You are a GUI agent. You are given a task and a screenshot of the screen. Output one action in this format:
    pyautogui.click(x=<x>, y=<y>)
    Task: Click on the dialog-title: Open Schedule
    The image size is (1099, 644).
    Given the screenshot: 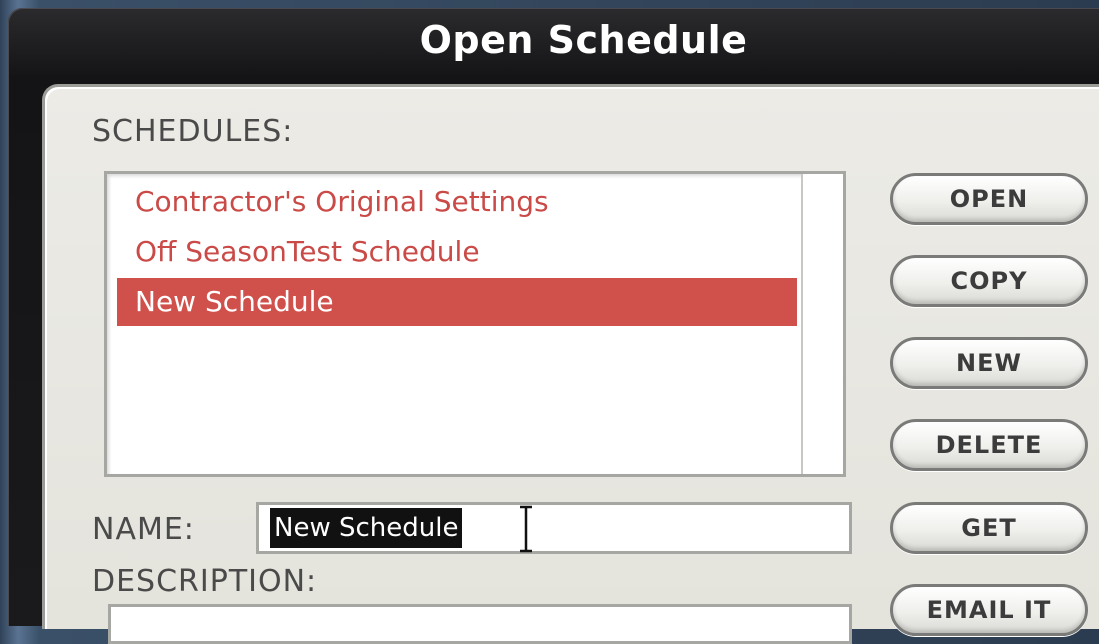 What is the action you would take?
    pyautogui.click(x=583, y=40)
    